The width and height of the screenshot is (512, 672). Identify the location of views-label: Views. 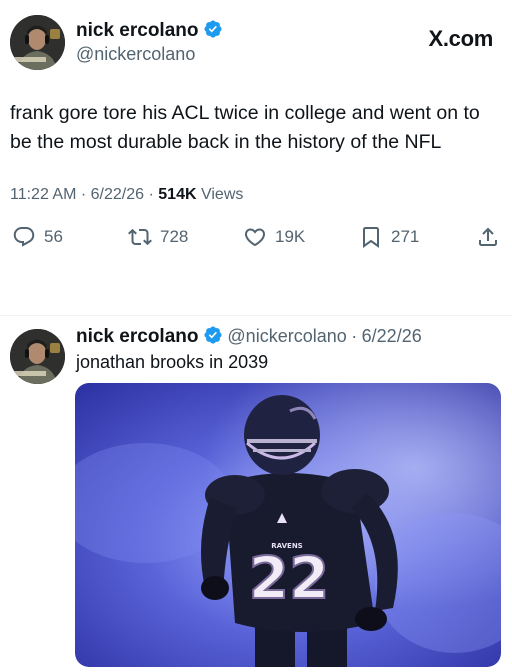
(222, 194).